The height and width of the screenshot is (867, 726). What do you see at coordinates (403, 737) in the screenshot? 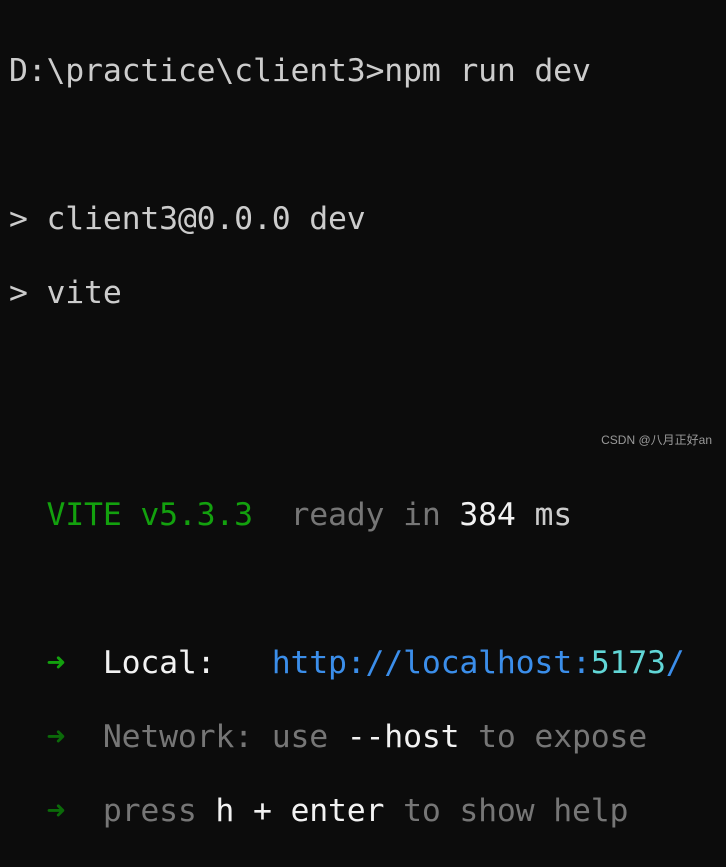
I see `network-flag: --host` at bounding box center [403, 737].